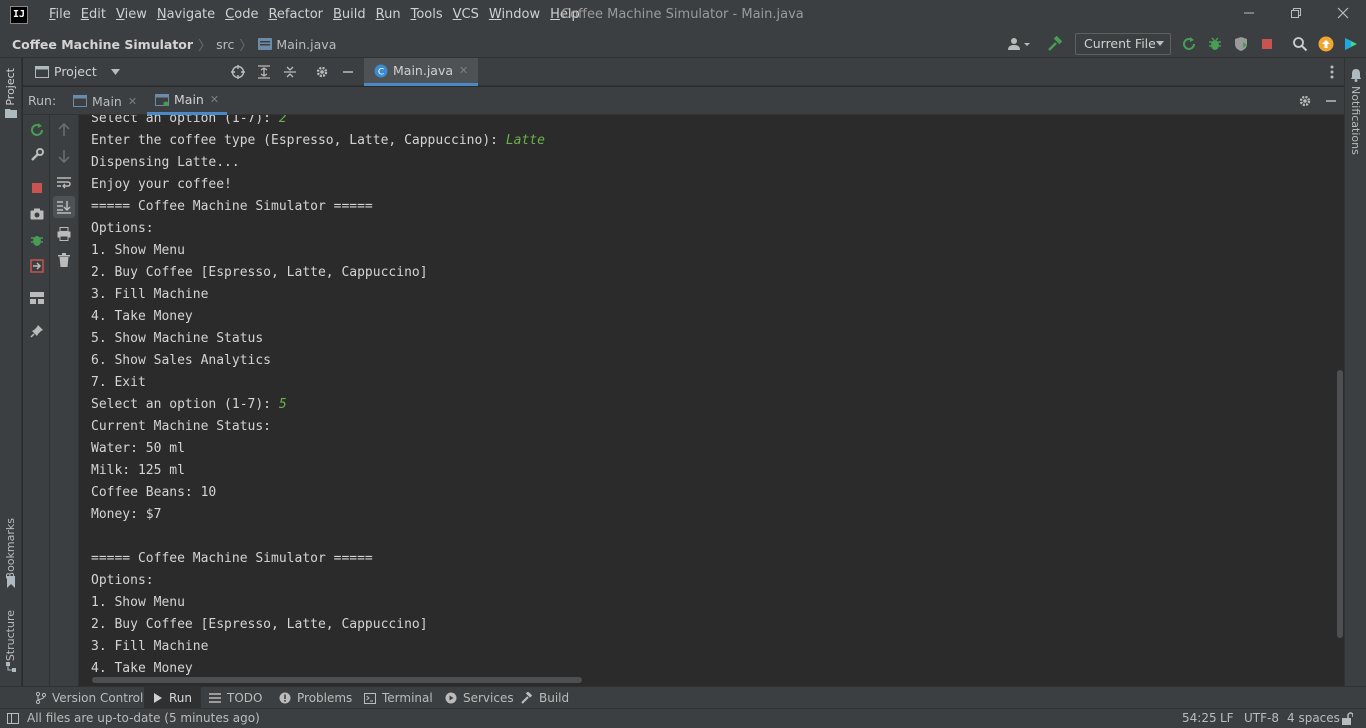 Image resolution: width=1366 pixels, height=728 pixels. I want to click on user-account-button, so click(1019, 44).